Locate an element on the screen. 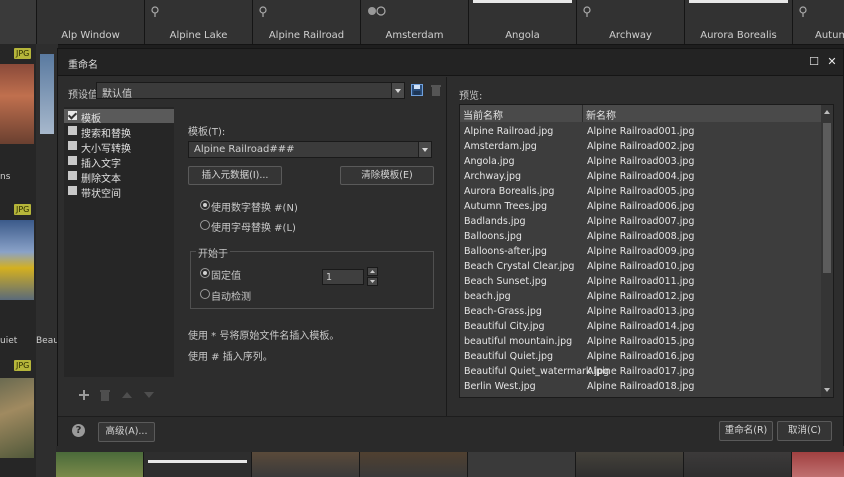 This screenshot has height=477, width=844. template-value: Alpine Railroad### is located at coordinates (244, 149).